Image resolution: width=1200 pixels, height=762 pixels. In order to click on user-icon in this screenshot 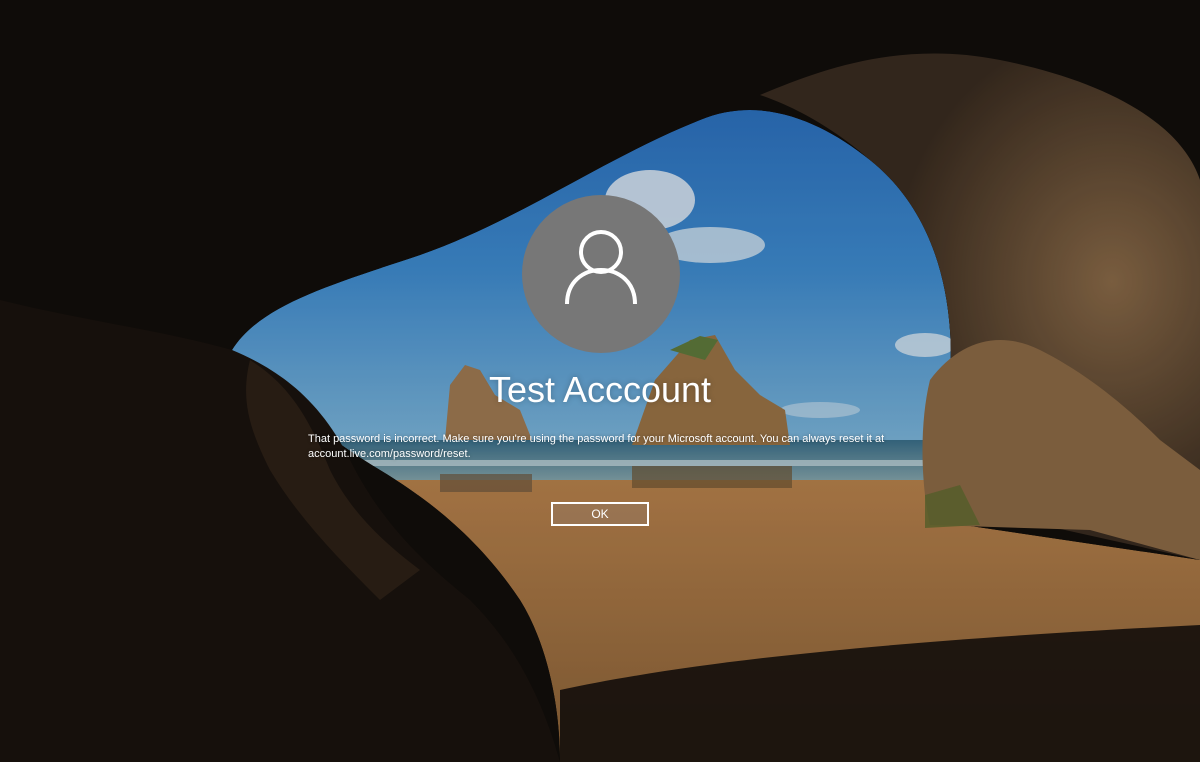, I will do `click(601, 267)`.